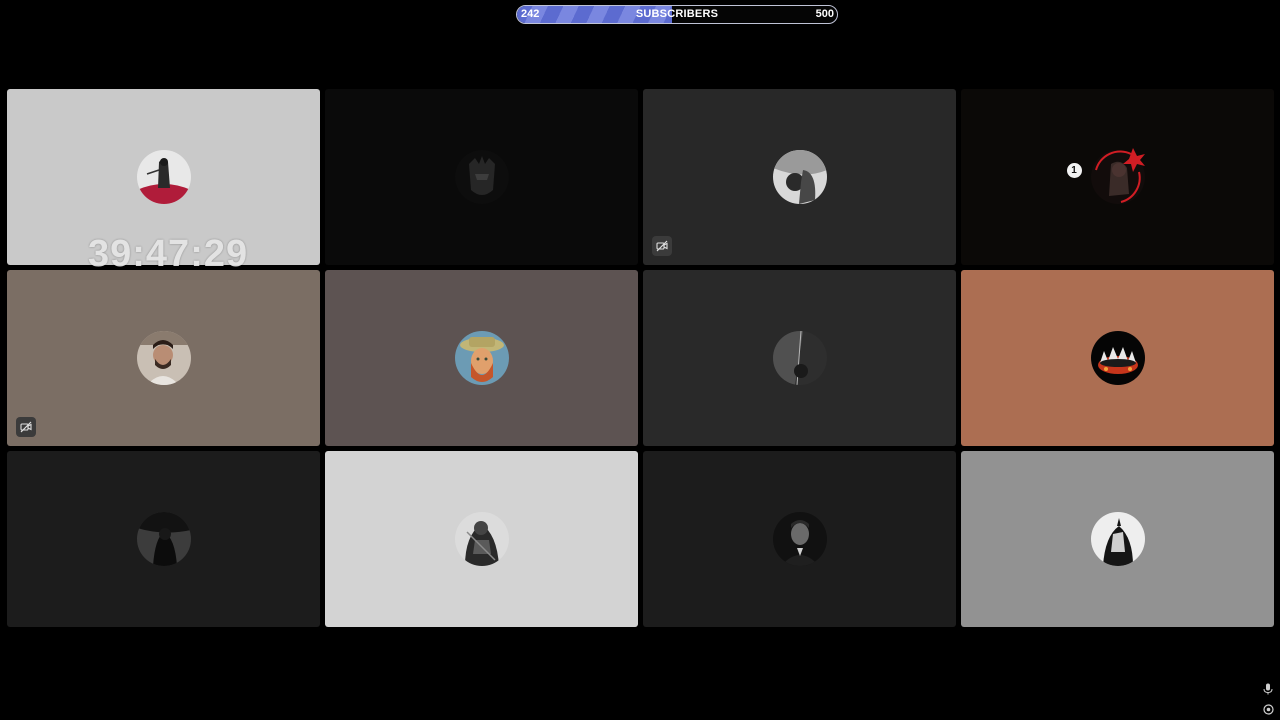 This screenshot has height=720, width=1280. What do you see at coordinates (1105, 176) in the screenshot?
I see `participant-avatar: 1` at bounding box center [1105, 176].